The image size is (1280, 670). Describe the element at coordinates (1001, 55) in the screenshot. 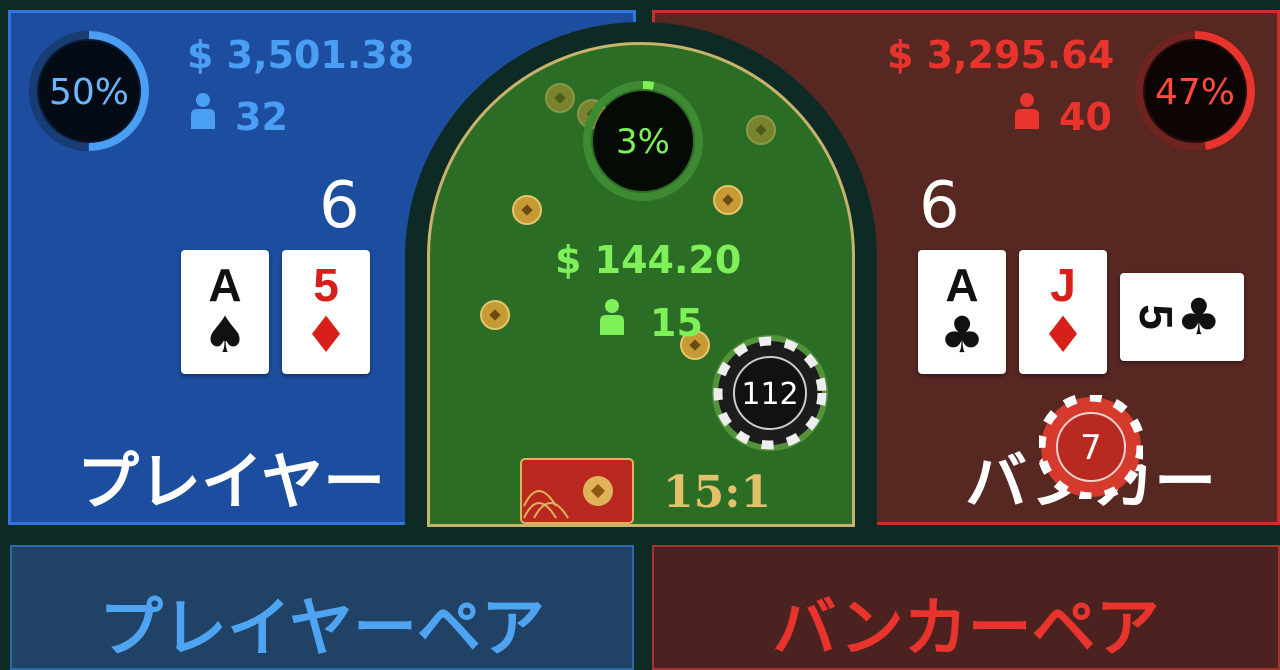

I see `banker-total-bet: $ 3,295.64` at that location.